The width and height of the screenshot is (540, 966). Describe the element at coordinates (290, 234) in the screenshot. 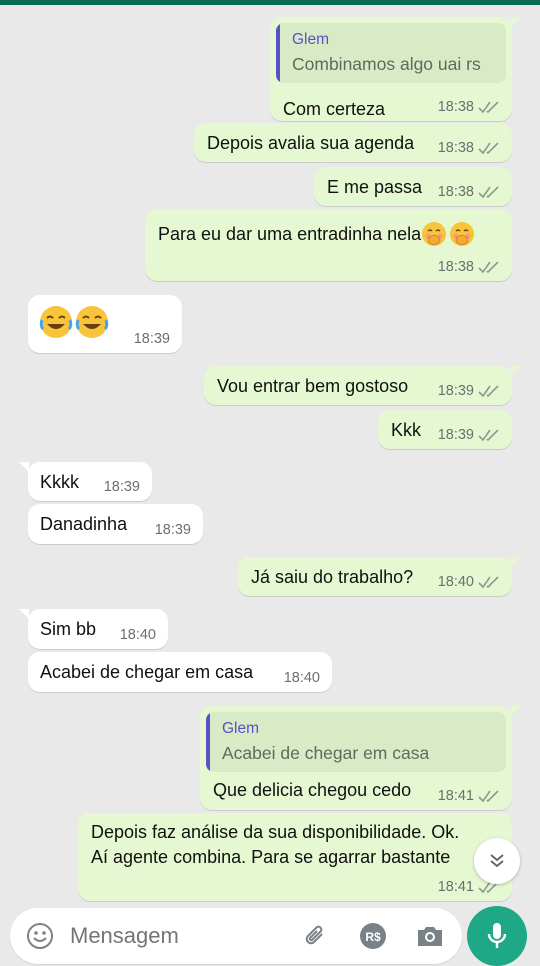

I see `message-text: Para eu dar uma entradinha nela` at that location.